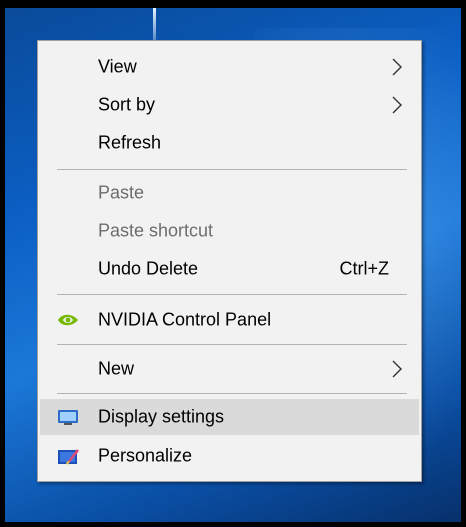 Image resolution: width=466 pixels, height=527 pixels. I want to click on menu-item-paste-shortcut: Paste shortcut, so click(229, 231).